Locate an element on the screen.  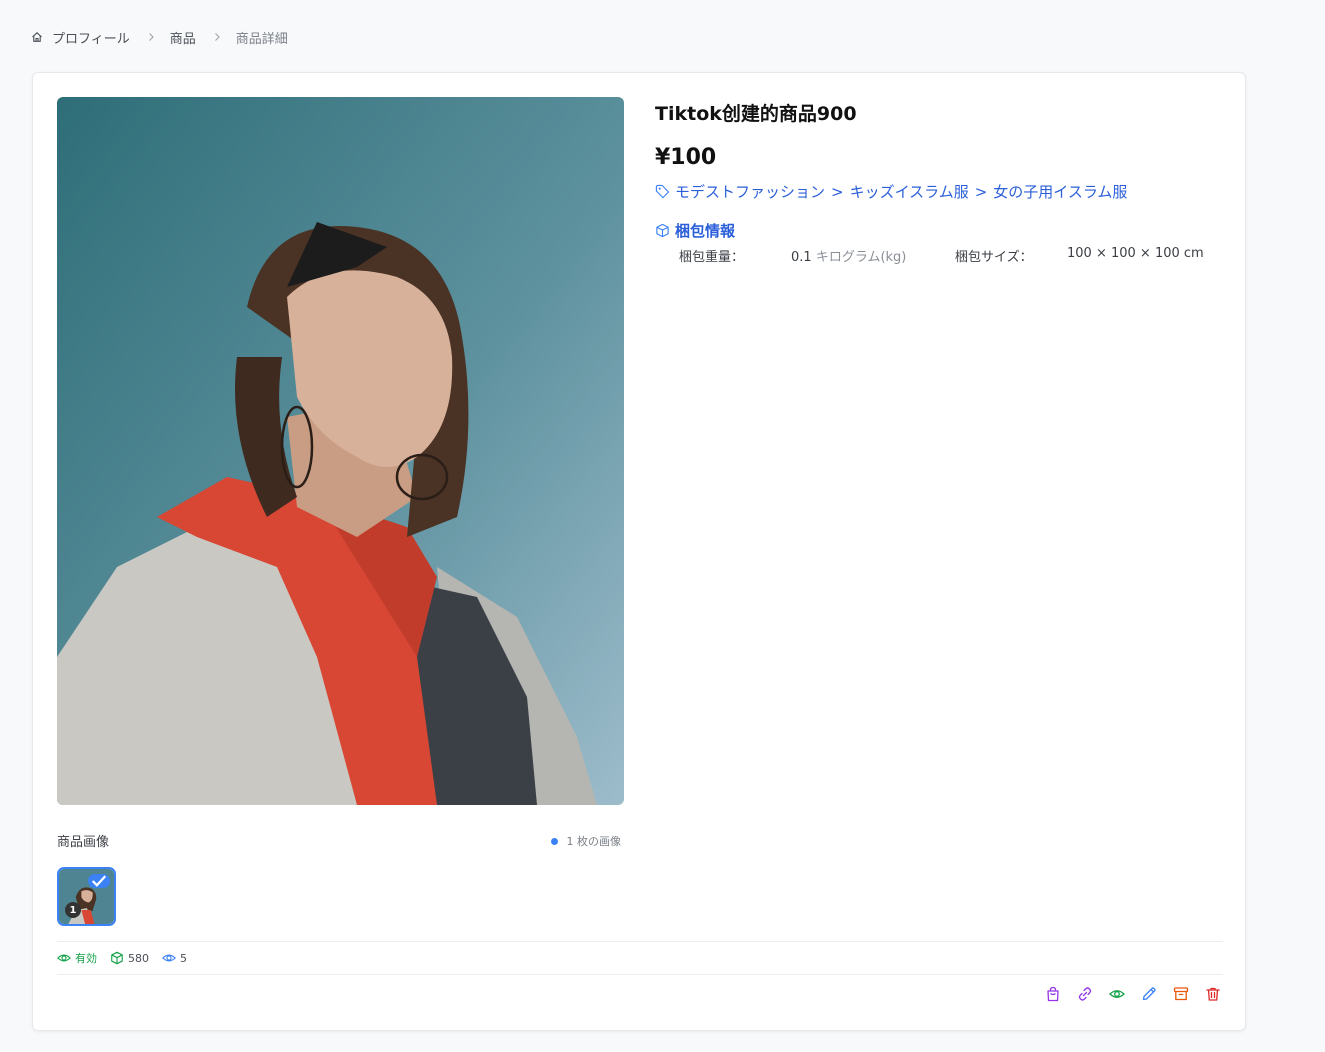
packaging-heading: 梱包情報 is located at coordinates (695, 230).